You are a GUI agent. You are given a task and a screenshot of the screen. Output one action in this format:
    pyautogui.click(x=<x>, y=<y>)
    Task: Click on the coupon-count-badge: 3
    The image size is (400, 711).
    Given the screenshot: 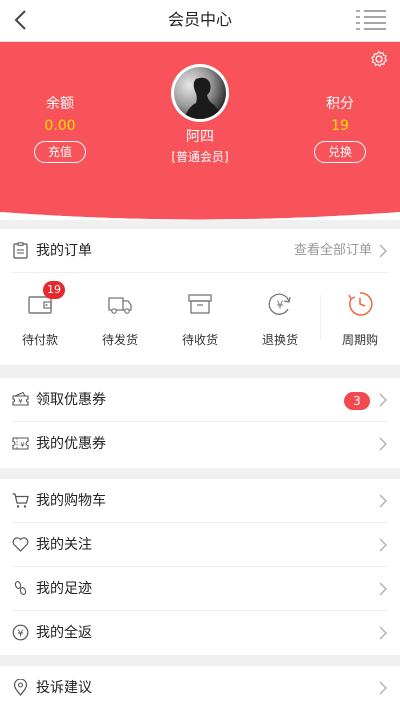 What is the action you would take?
    pyautogui.click(x=357, y=401)
    